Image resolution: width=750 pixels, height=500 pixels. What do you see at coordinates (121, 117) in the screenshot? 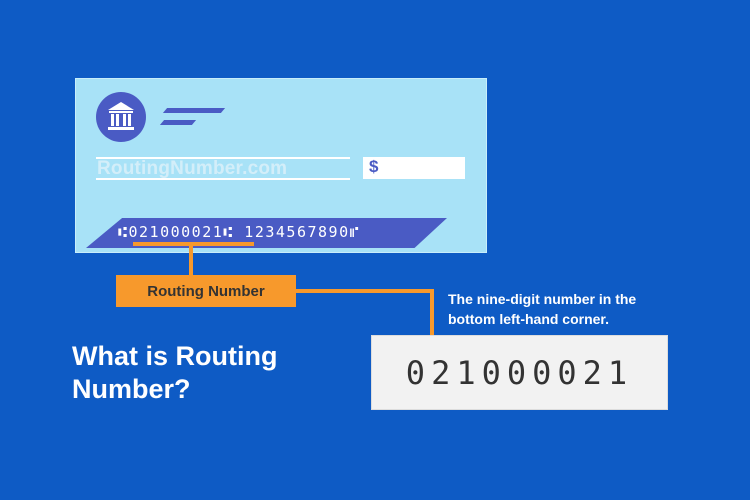
I see `bank-icon` at bounding box center [121, 117].